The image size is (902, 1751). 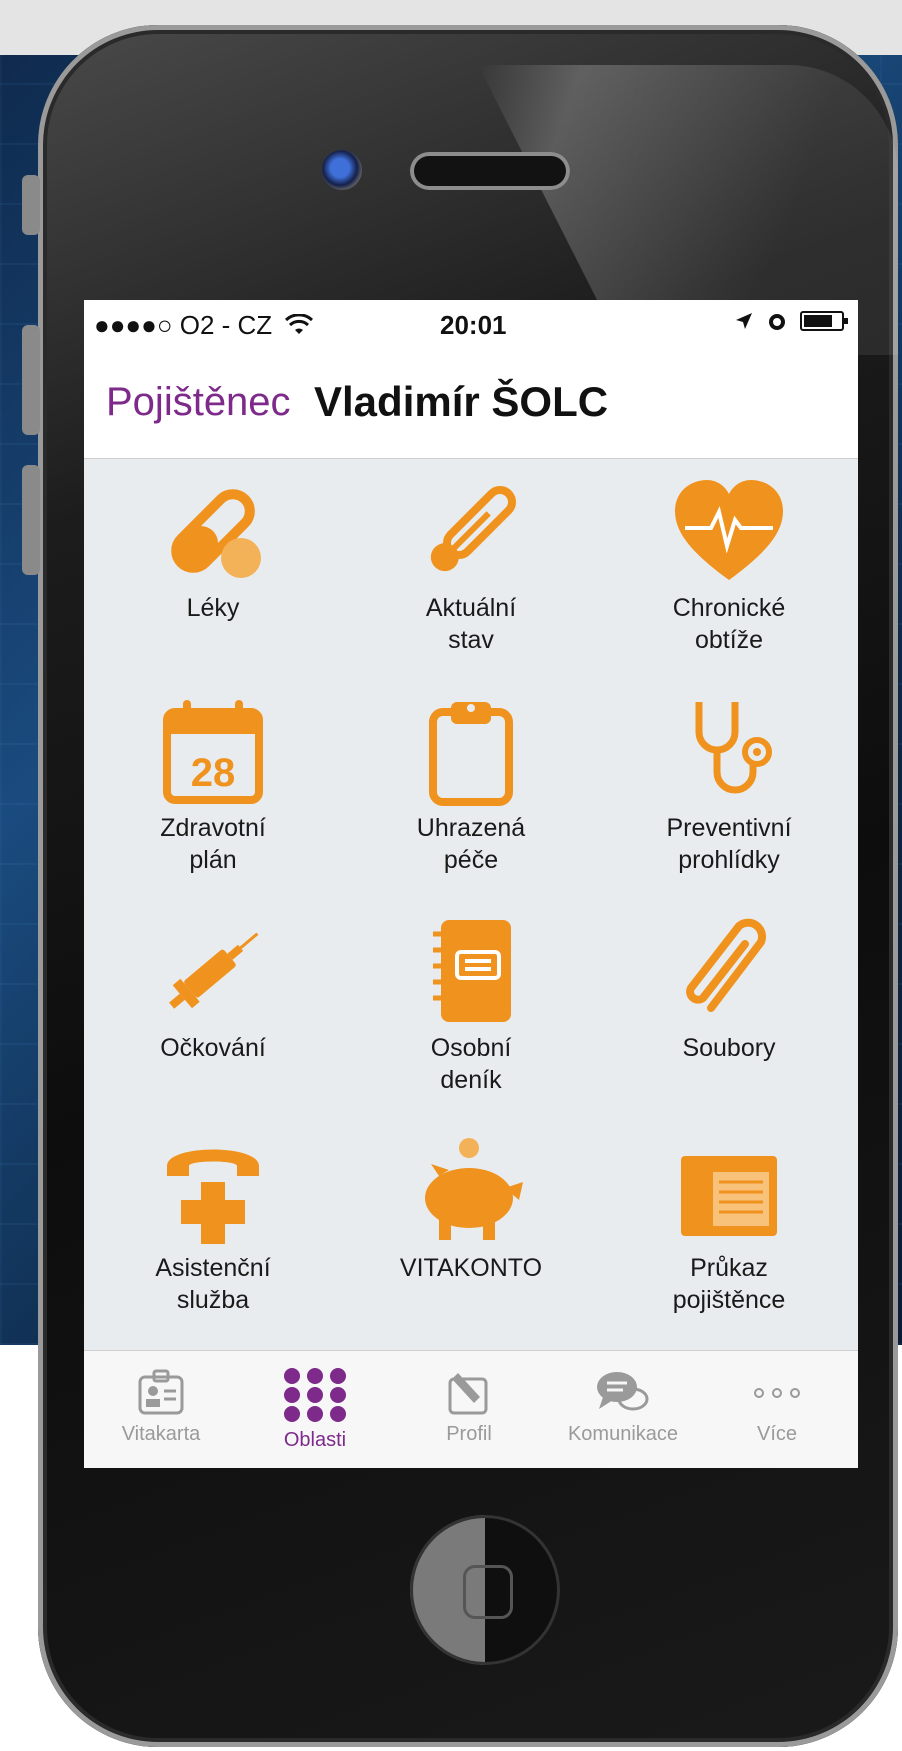 I want to click on status-time: 20:01, so click(x=473, y=325).